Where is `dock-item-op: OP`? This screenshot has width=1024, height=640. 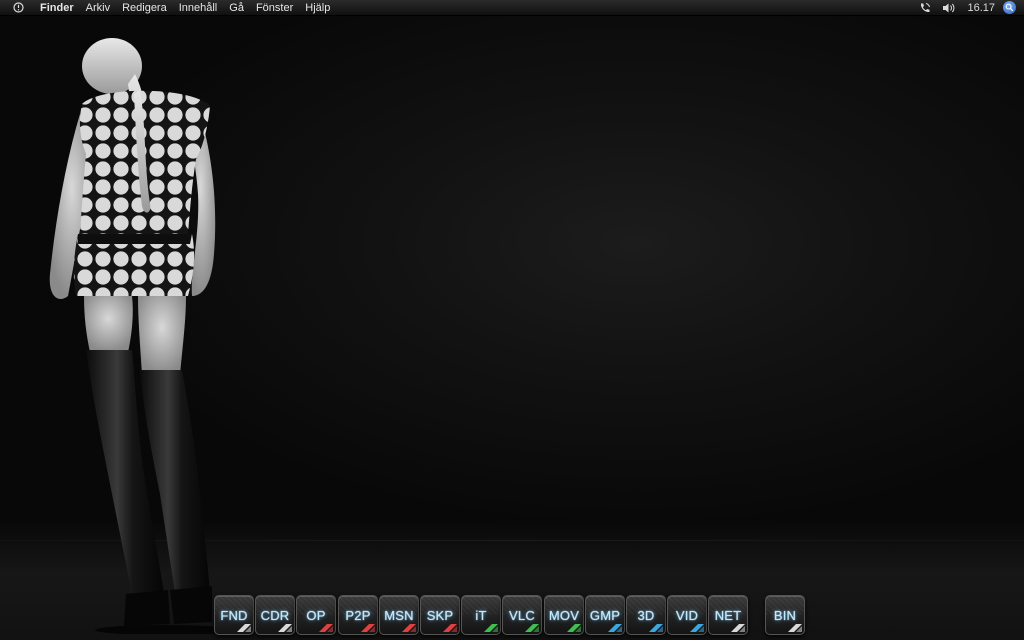 dock-item-op: OP is located at coordinates (316, 615).